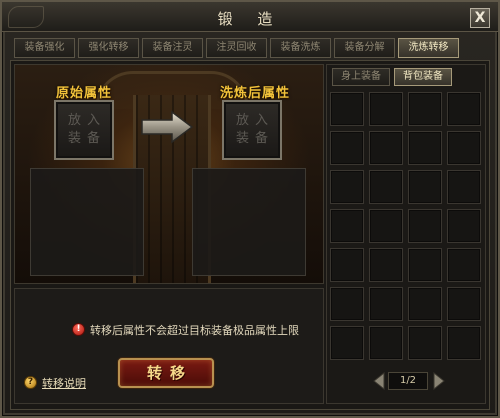  What do you see at coordinates (64, 383) in the screenshot?
I see `transfer-help-link: 转移说明` at bounding box center [64, 383].